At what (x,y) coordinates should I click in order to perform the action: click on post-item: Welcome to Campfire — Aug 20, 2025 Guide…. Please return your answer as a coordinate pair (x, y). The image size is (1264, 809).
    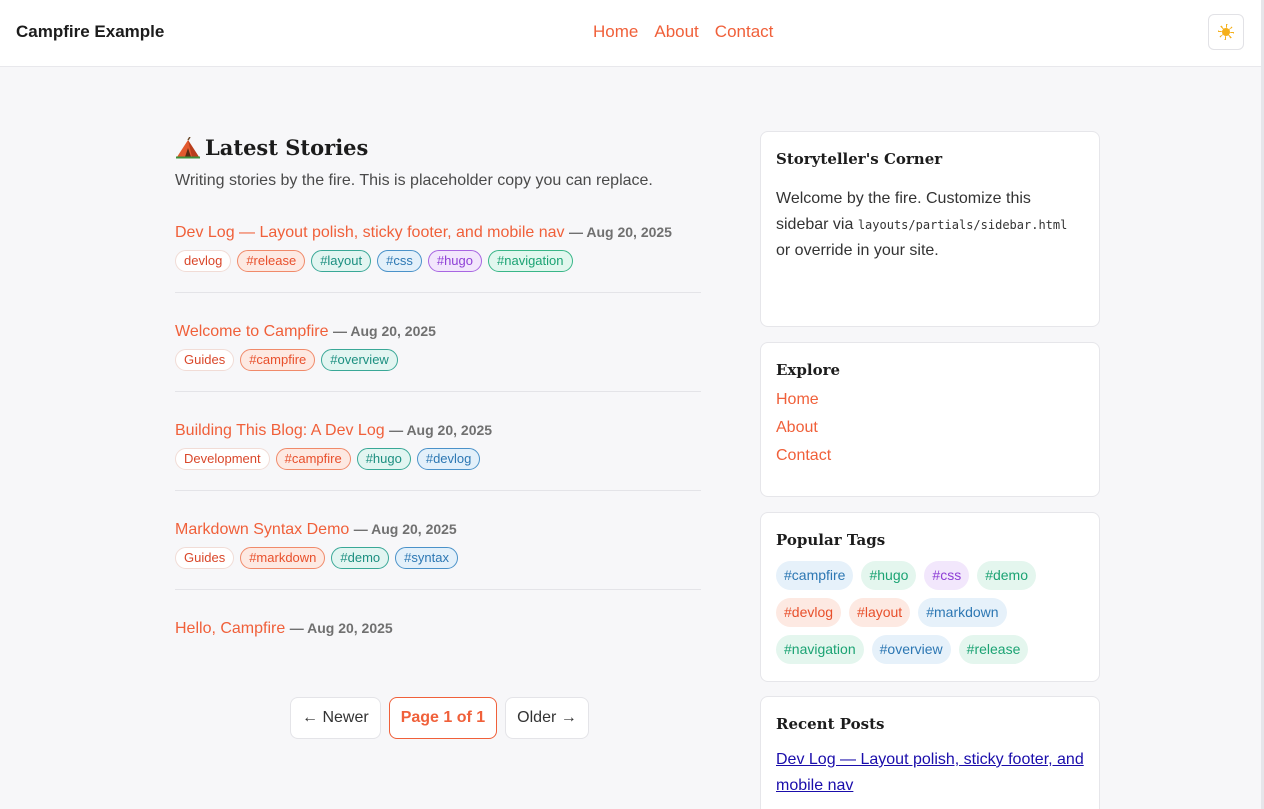
    Looking at the image, I should click on (438, 342).